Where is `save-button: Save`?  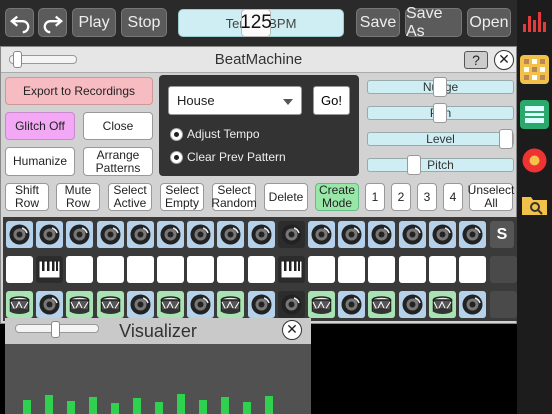 save-button: Save is located at coordinates (378, 22).